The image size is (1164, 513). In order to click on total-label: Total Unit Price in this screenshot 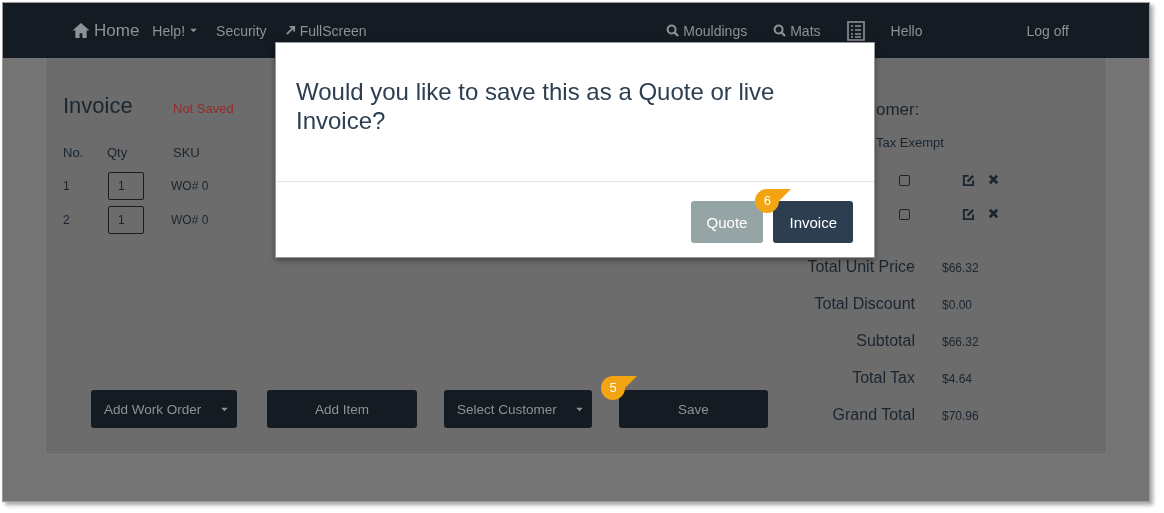, I will do `click(860, 267)`.